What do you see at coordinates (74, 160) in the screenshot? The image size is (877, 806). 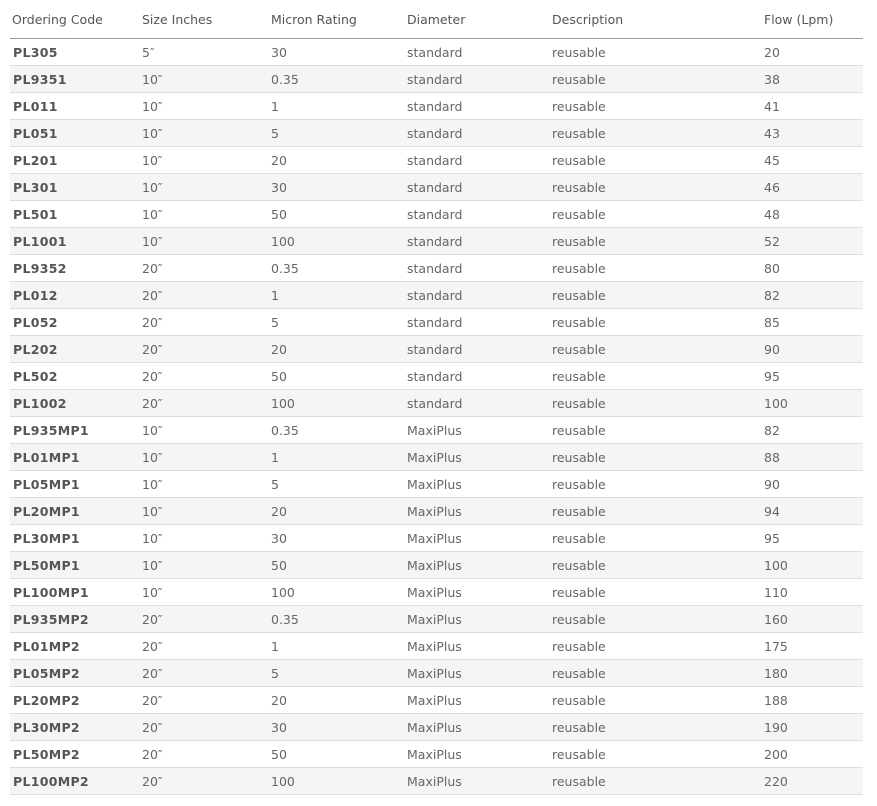 I see `cell-ordering-code: PL201` at bounding box center [74, 160].